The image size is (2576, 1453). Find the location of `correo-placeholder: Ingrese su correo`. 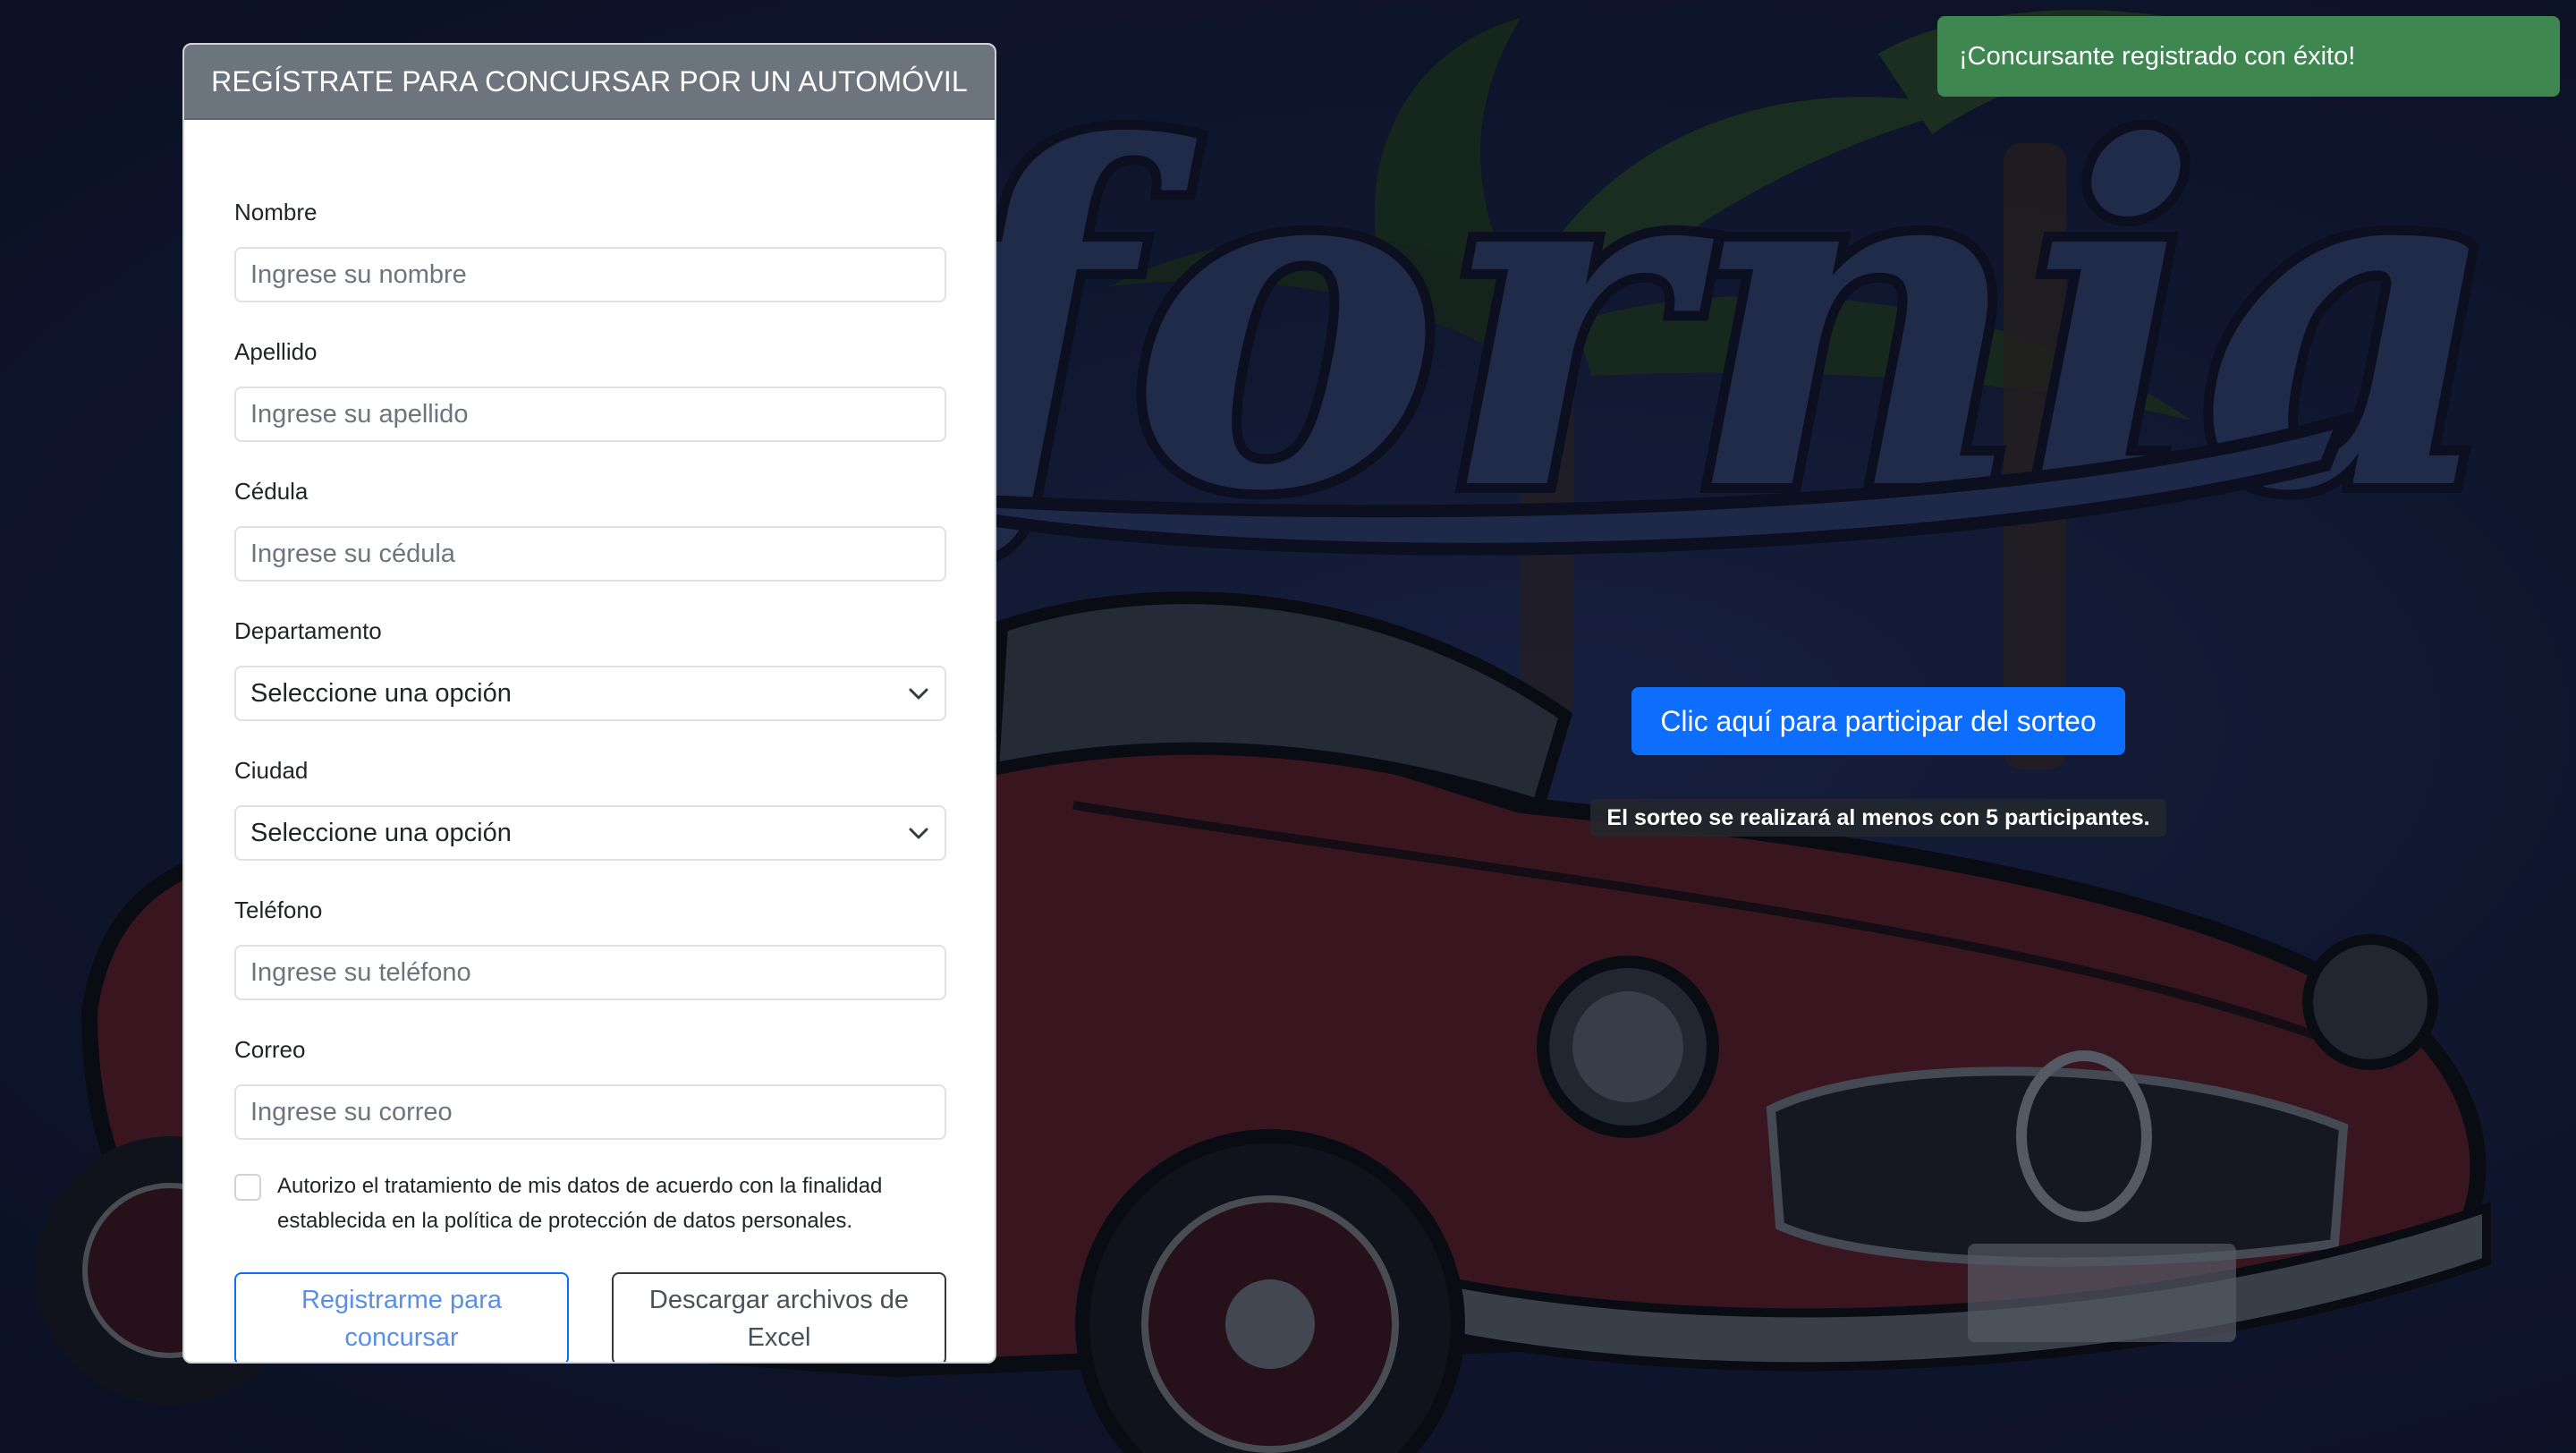

correo-placeholder: Ingrese su correo is located at coordinates (351, 1111).